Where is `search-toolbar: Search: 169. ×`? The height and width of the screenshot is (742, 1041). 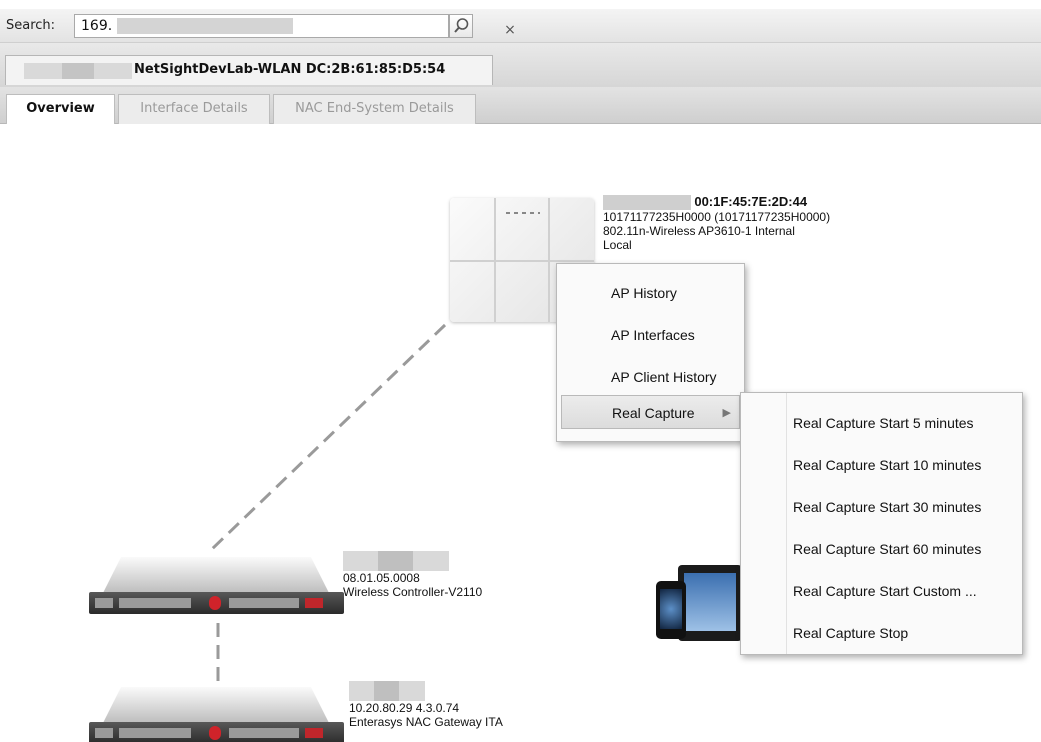 search-toolbar: Search: 169. × is located at coordinates (520, 26).